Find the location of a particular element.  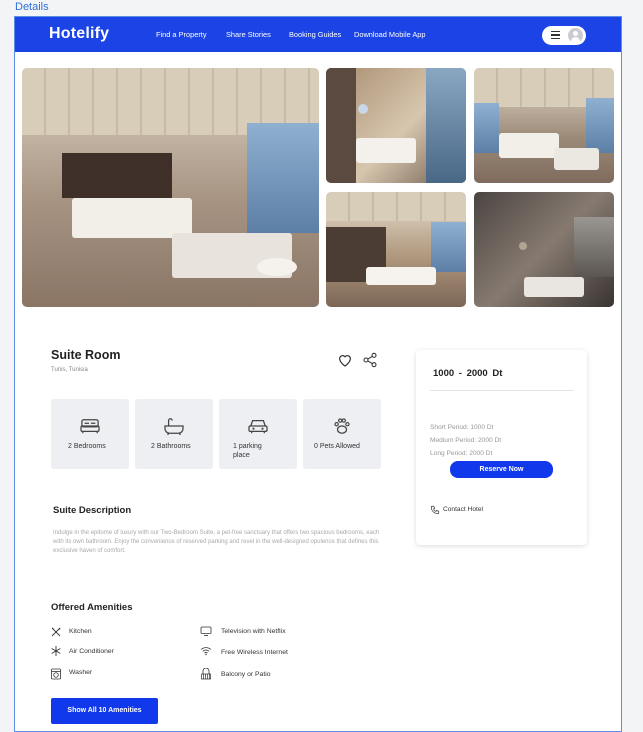

feature-label: 1 parking place is located at coordinates (247, 451).